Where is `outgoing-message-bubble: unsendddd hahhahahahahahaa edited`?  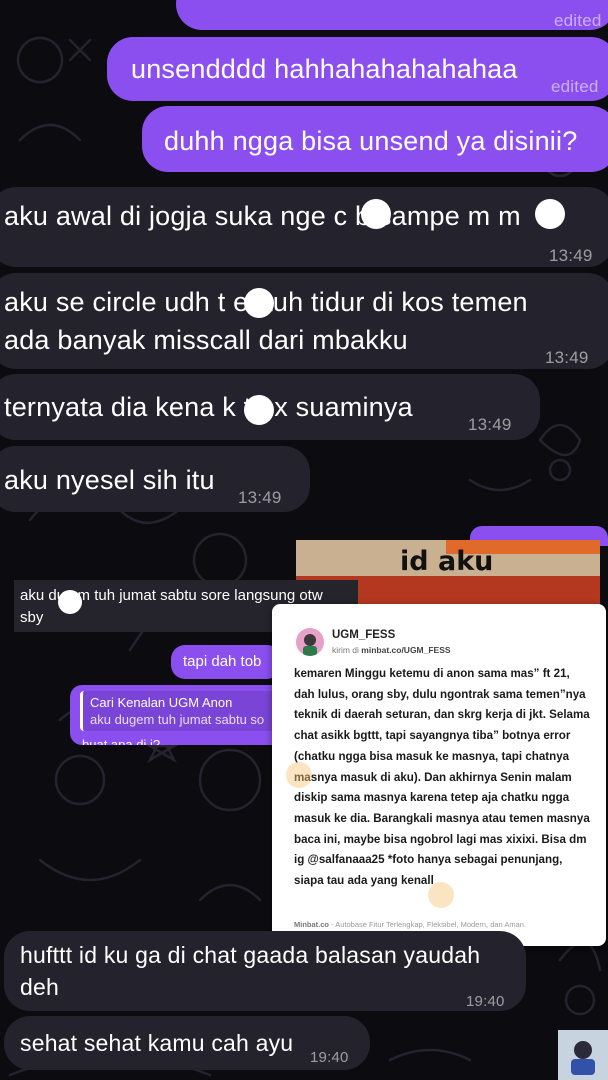 outgoing-message-bubble: unsendddd hahhahahahahahaa edited is located at coordinates (357, 69).